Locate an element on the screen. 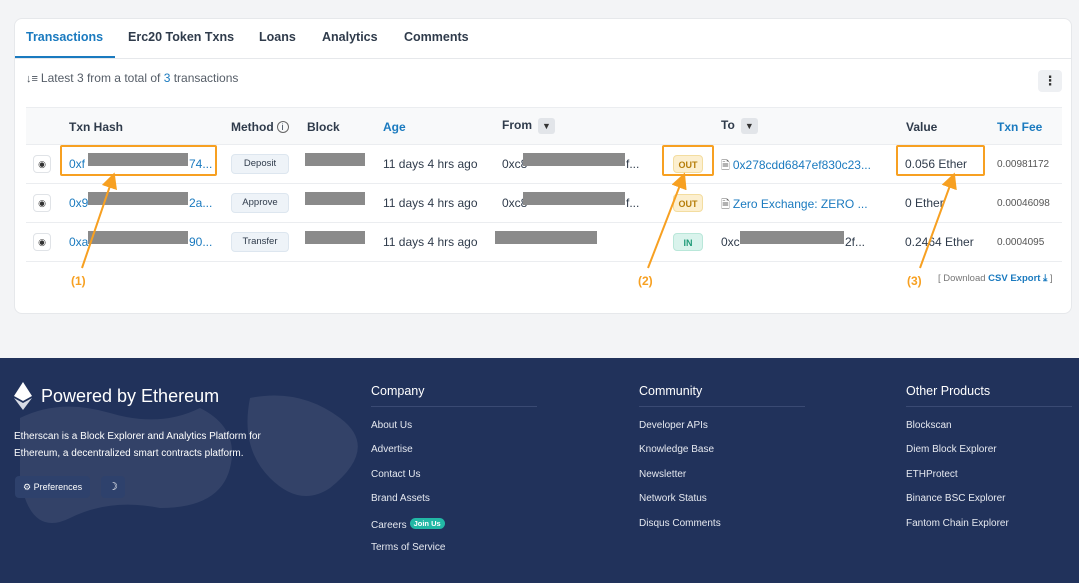 Image resolution: width=1079 pixels, height=583 pixels. callout-label-2: (2) is located at coordinates (645, 281).